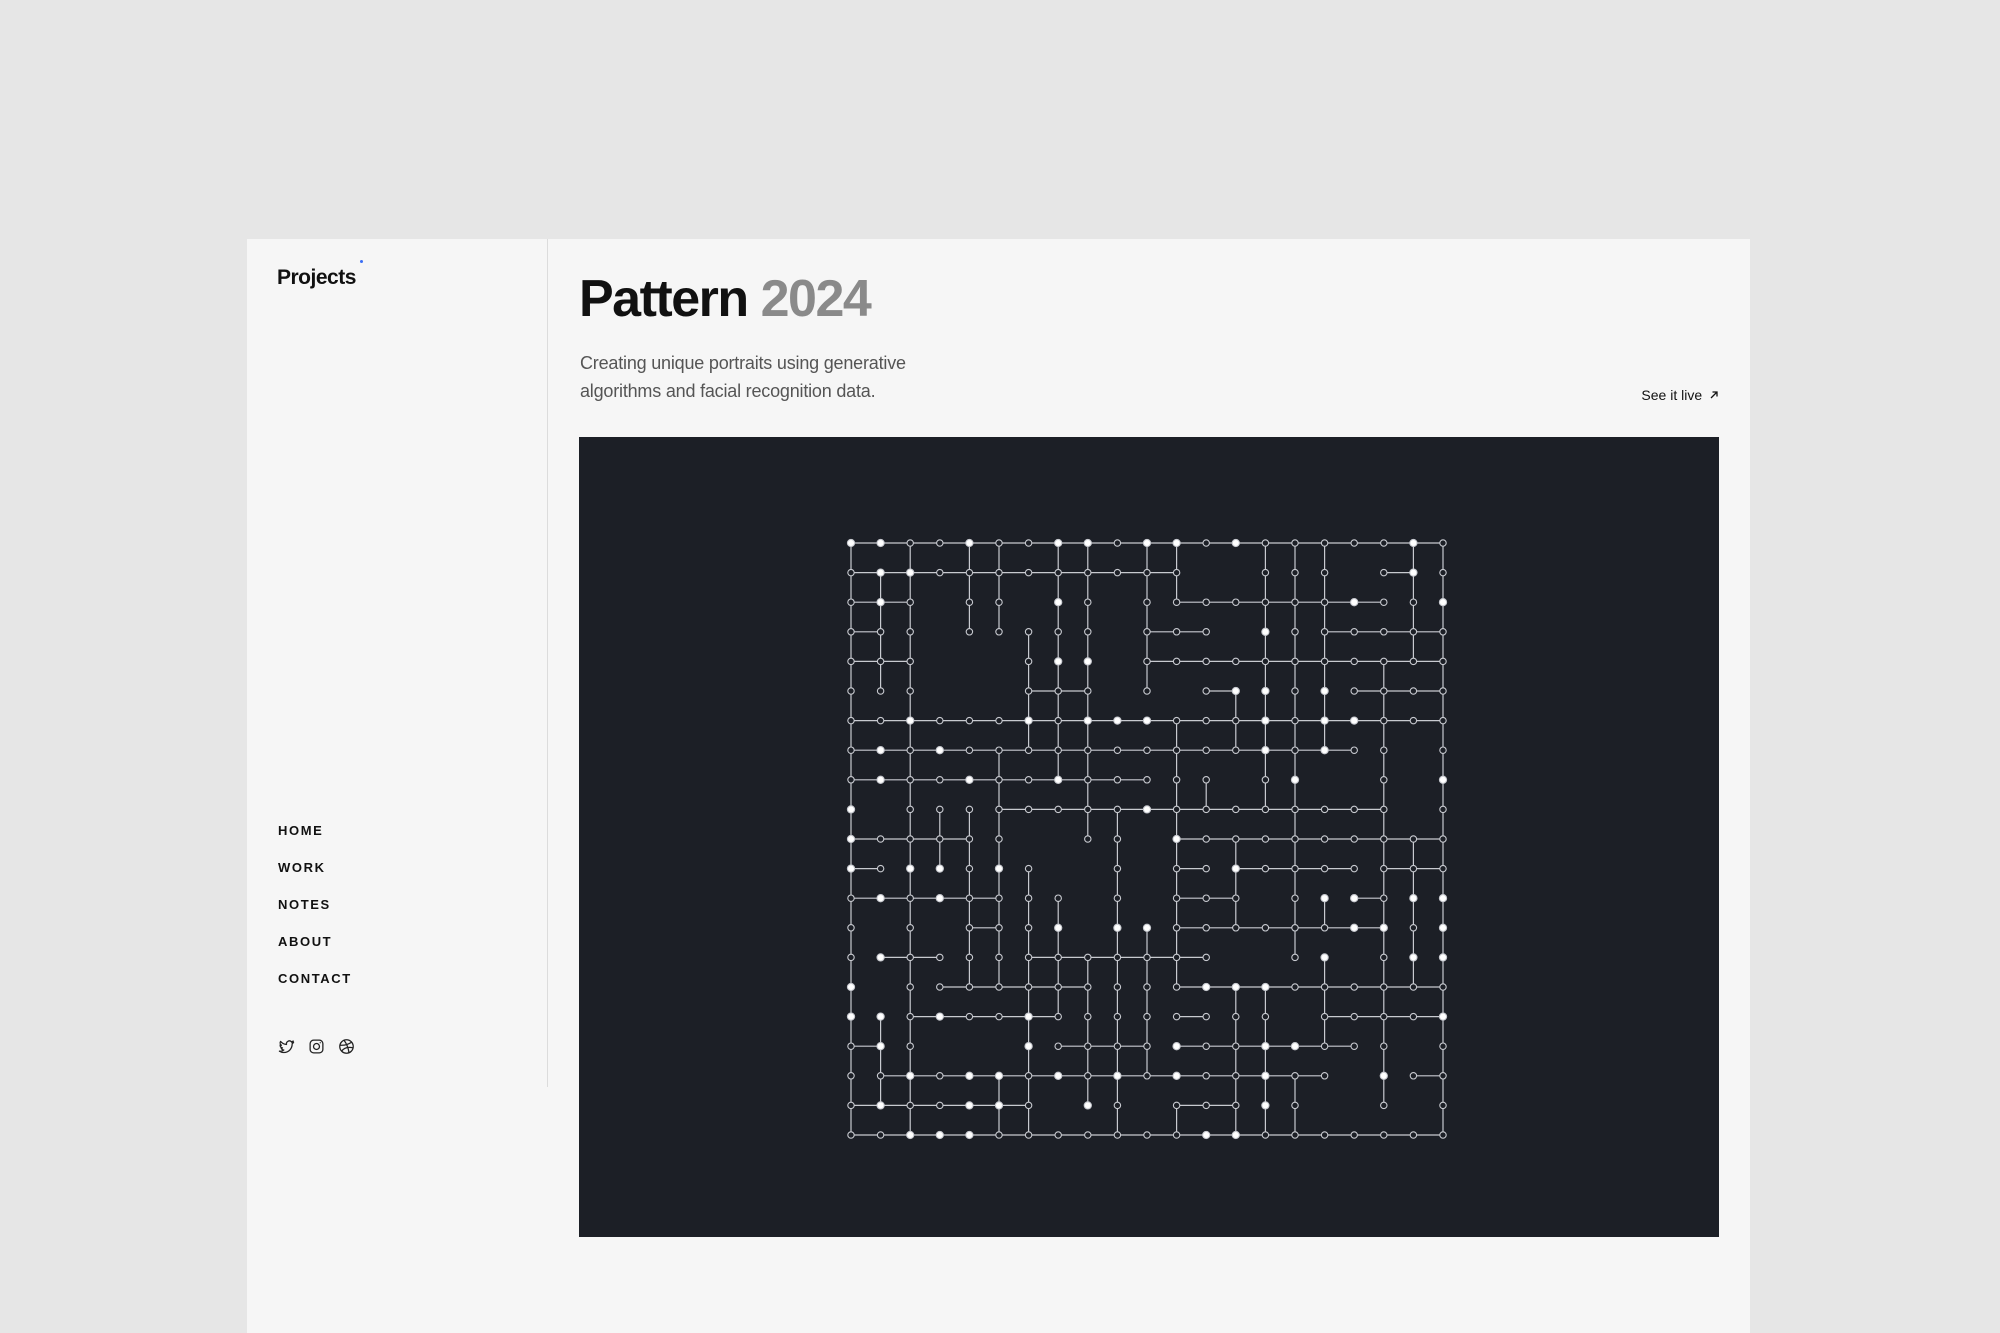 This screenshot has height=1333, width=2000. What do you see at coordinates (397, 663) in the screenshot?
I see `sidebar: Projects HOME WORK NOTES ABOUT CONTACT` at bounding box center [397, 663].